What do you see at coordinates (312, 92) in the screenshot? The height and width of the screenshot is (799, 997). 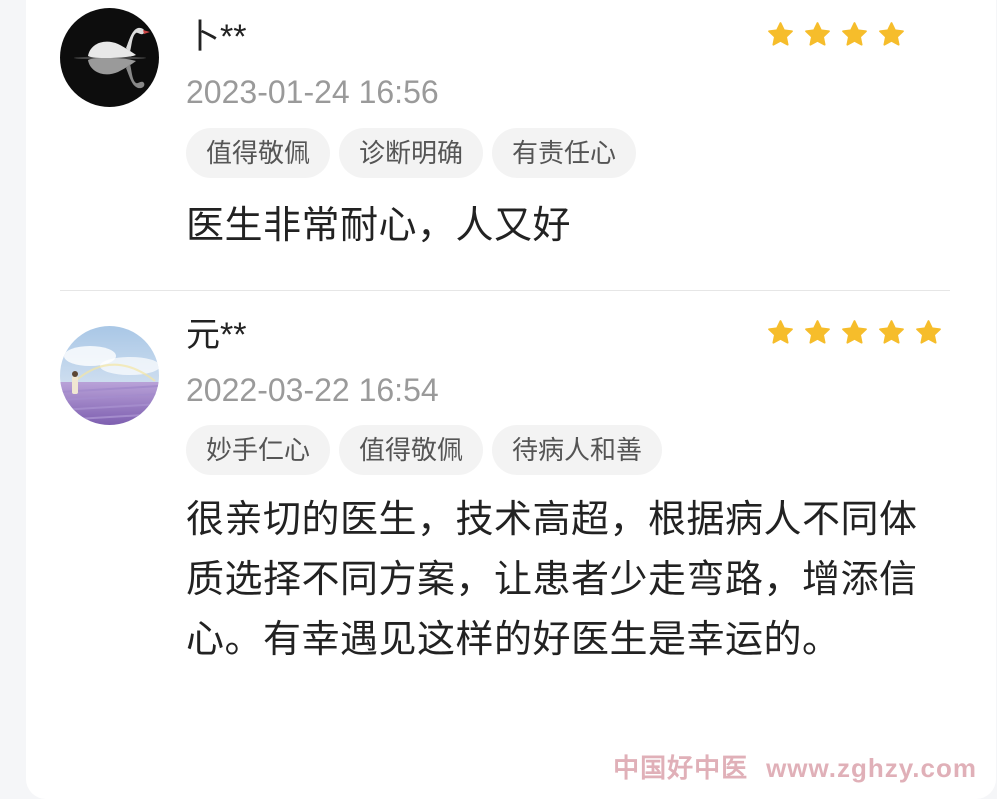 I see `review-date: 2023-01-24 16:56` at bounding box center [312, 92].